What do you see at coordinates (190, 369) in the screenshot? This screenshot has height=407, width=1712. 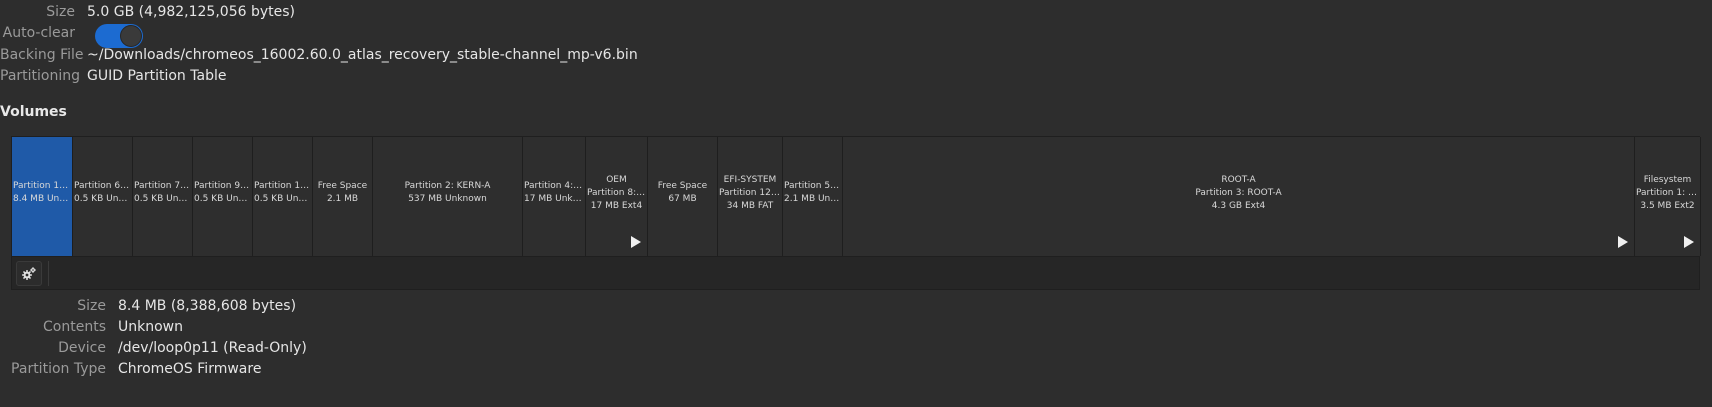 I see `detail-partition-type-value: ChromeOS Firmware` at bounding box center [190, 369].